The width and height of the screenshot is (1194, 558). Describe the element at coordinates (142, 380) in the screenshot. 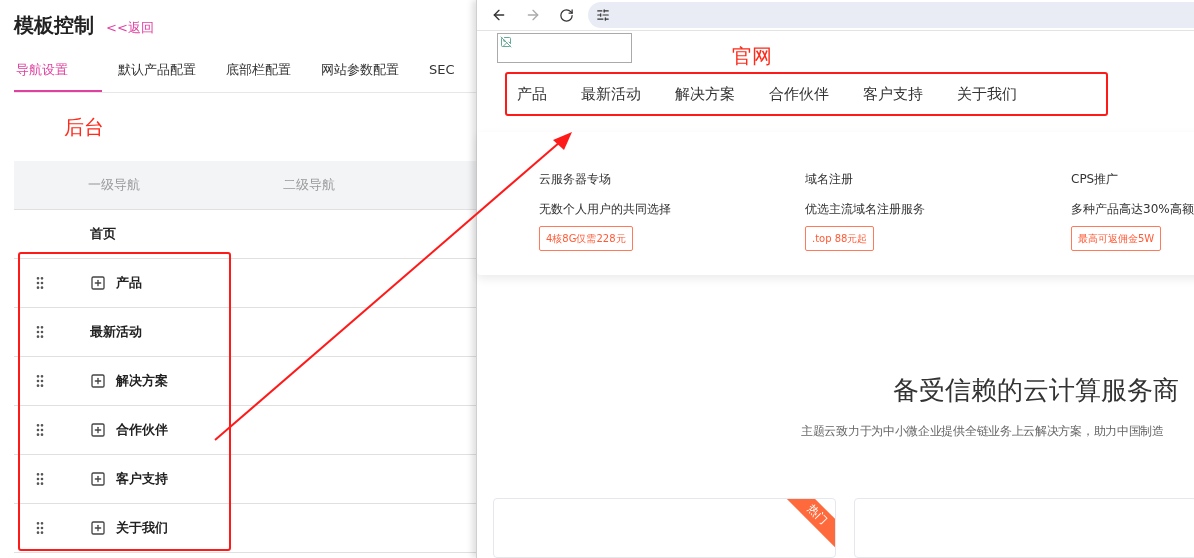

I see `nav-item-label: 解决方案` at that location.